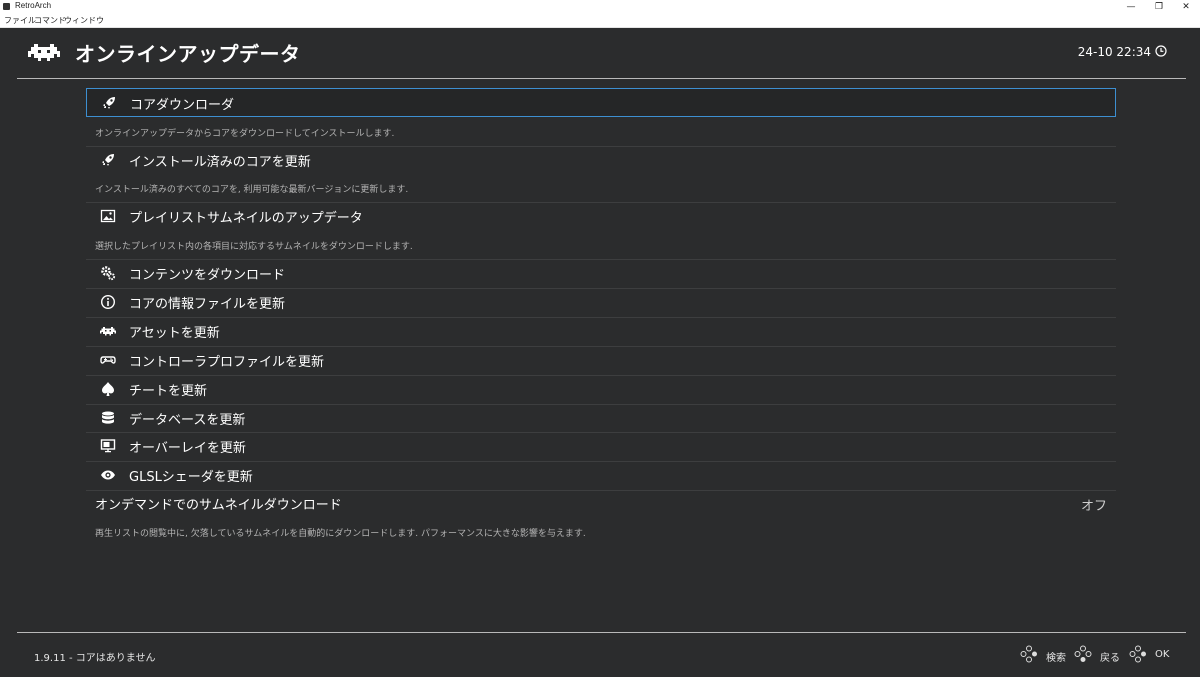 The image size is (1200, 677). What do you see at coordinates (108, 273) in the screenshot?
I see `gears-icon` at bounding box center [108, 273].